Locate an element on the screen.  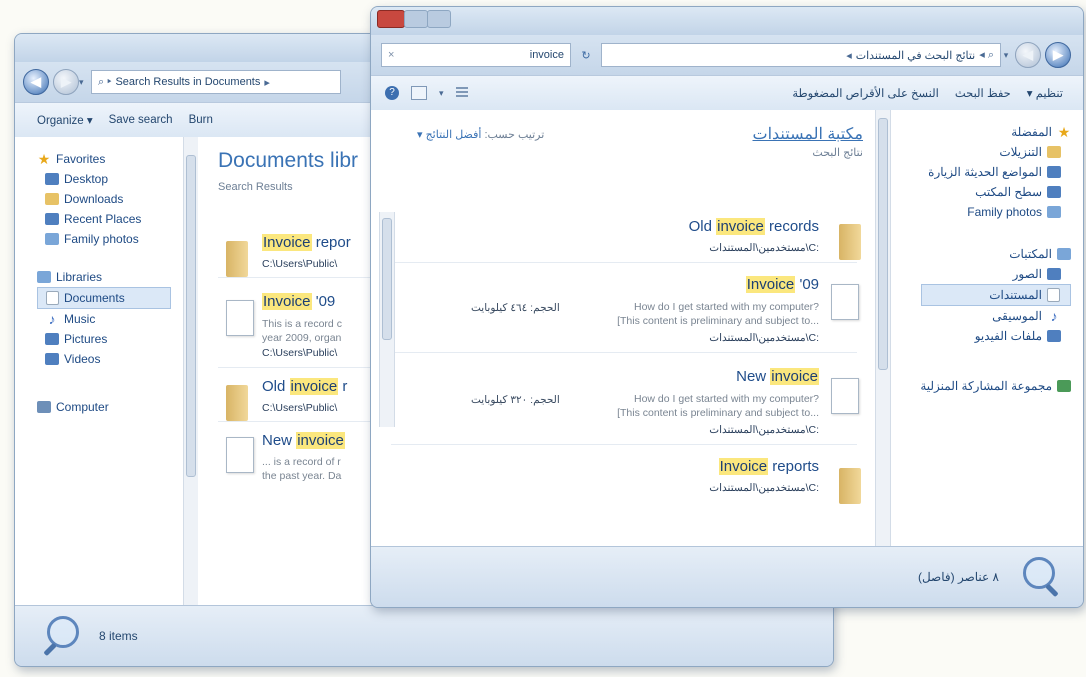
maximize-button is located at coordinates (416, 19).